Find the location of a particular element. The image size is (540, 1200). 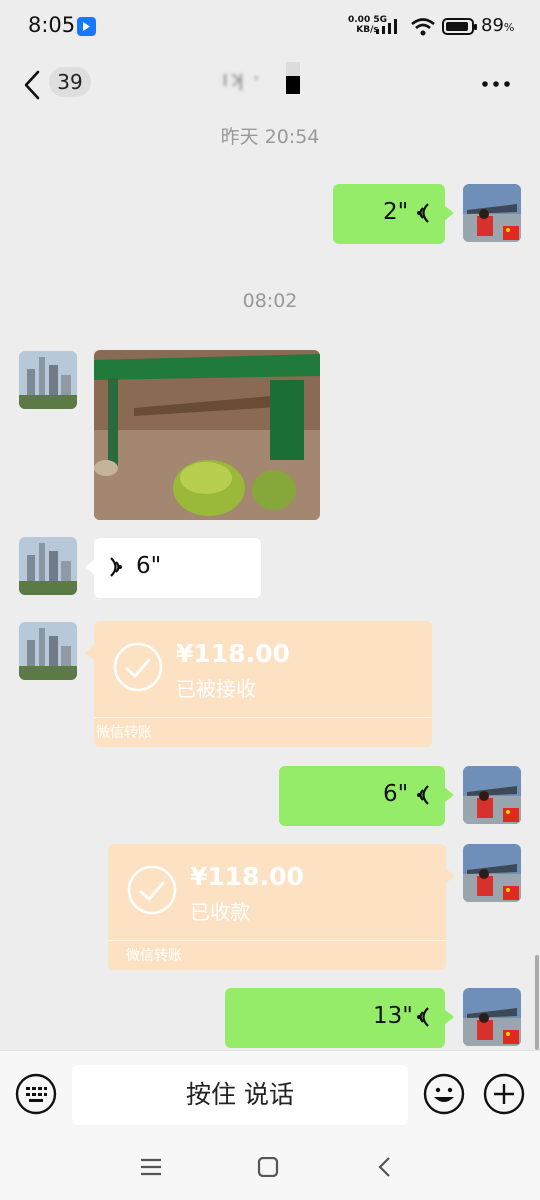

emoji-icon is located at coordinates (444, 1094).